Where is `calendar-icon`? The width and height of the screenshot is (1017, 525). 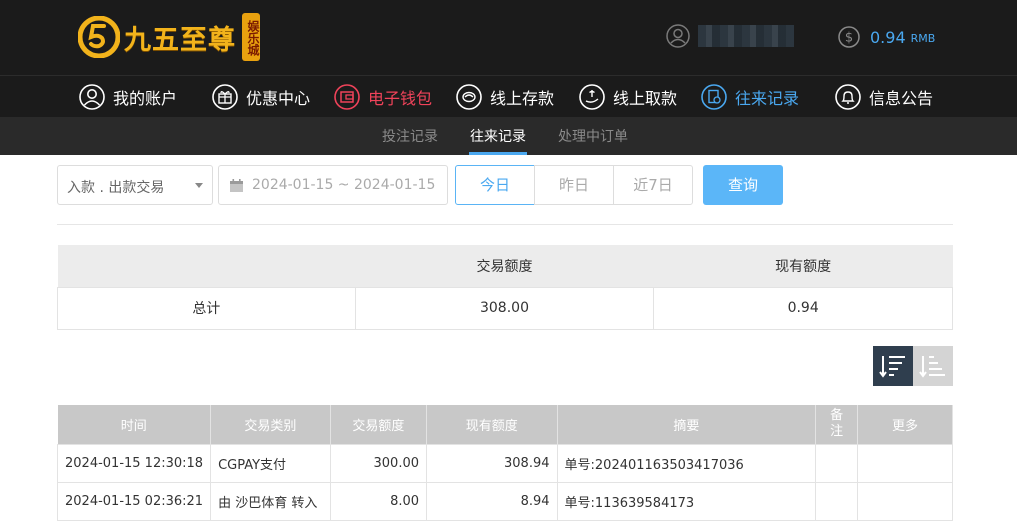 calendar-icon is located at coordinates (236, 185).